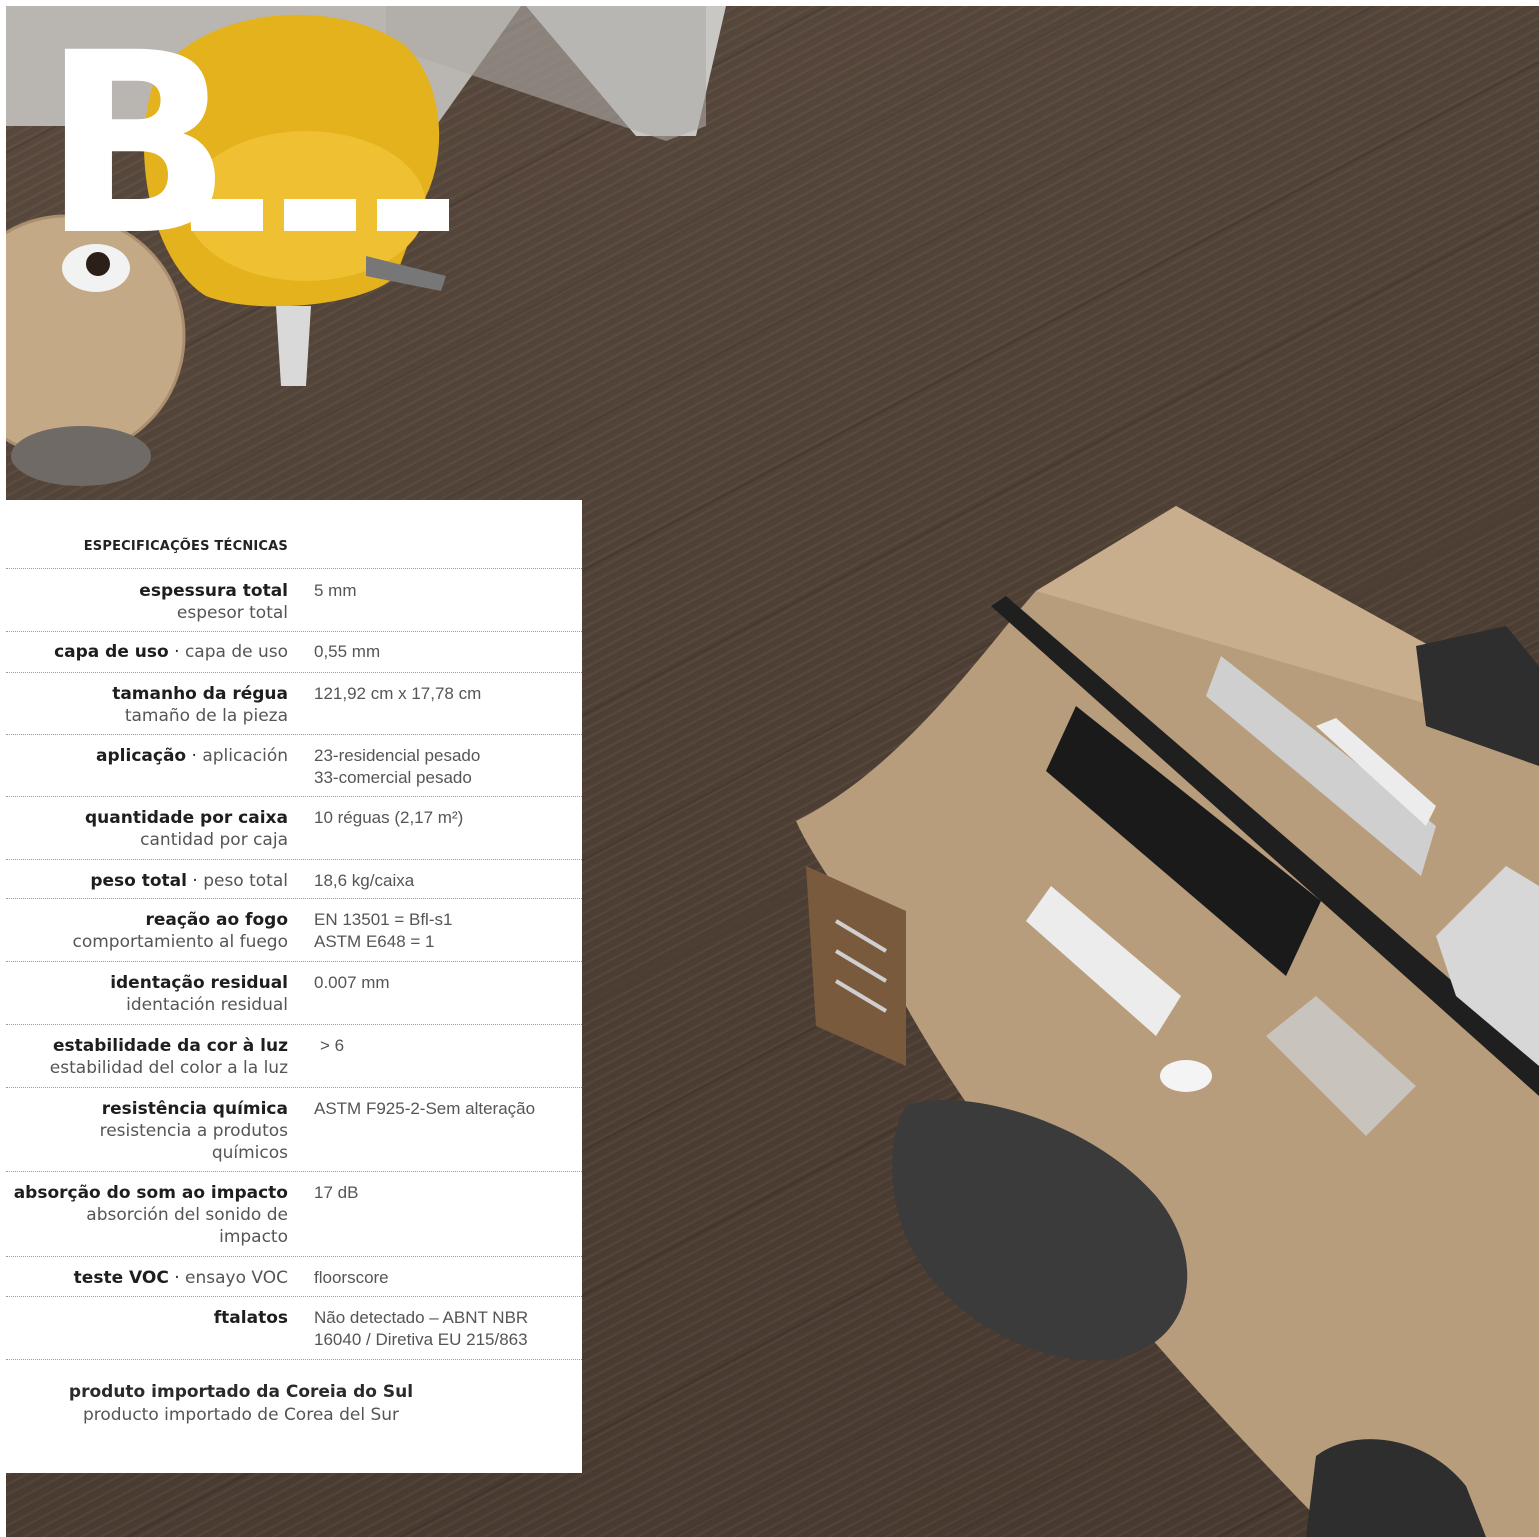 Image resolution: width=1539 pixels, height=1537 pixels. I want to click on spec-value: EN 13501 = Bfl-s1, so click(383, 919).